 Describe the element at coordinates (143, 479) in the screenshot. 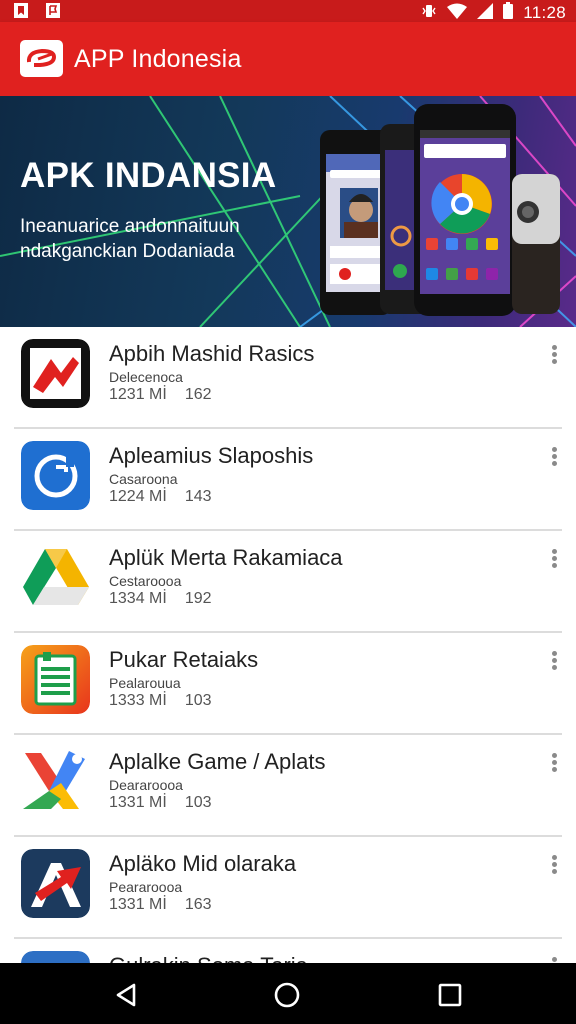

I see `app-developer: Casaroona` at that location.